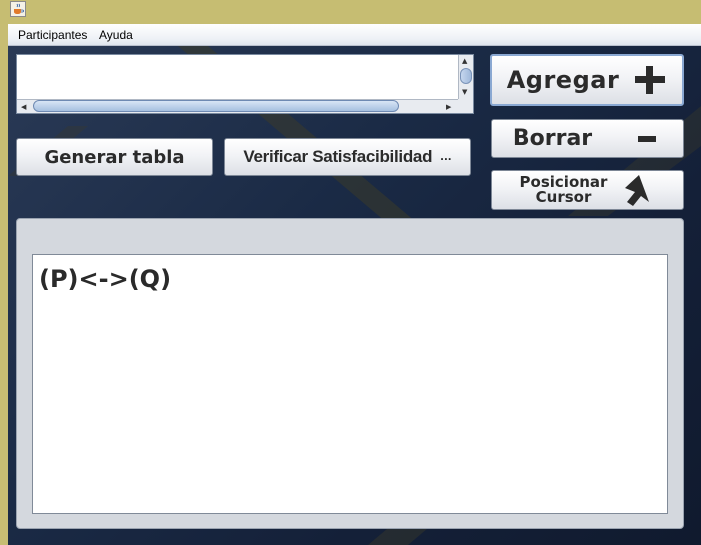 Image resolution: width=701 pixels, height=545 pixels. I want to click on scroll-left-icon: ◀, so click(23, 107).